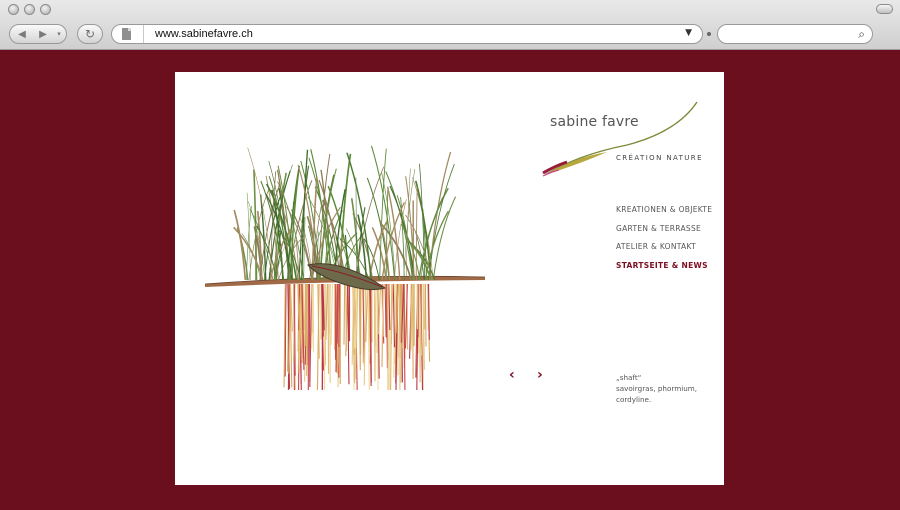  Describe the element at coordinates (512, 375) in the screenshot. I see `prev-image-button: ‹` at that location.